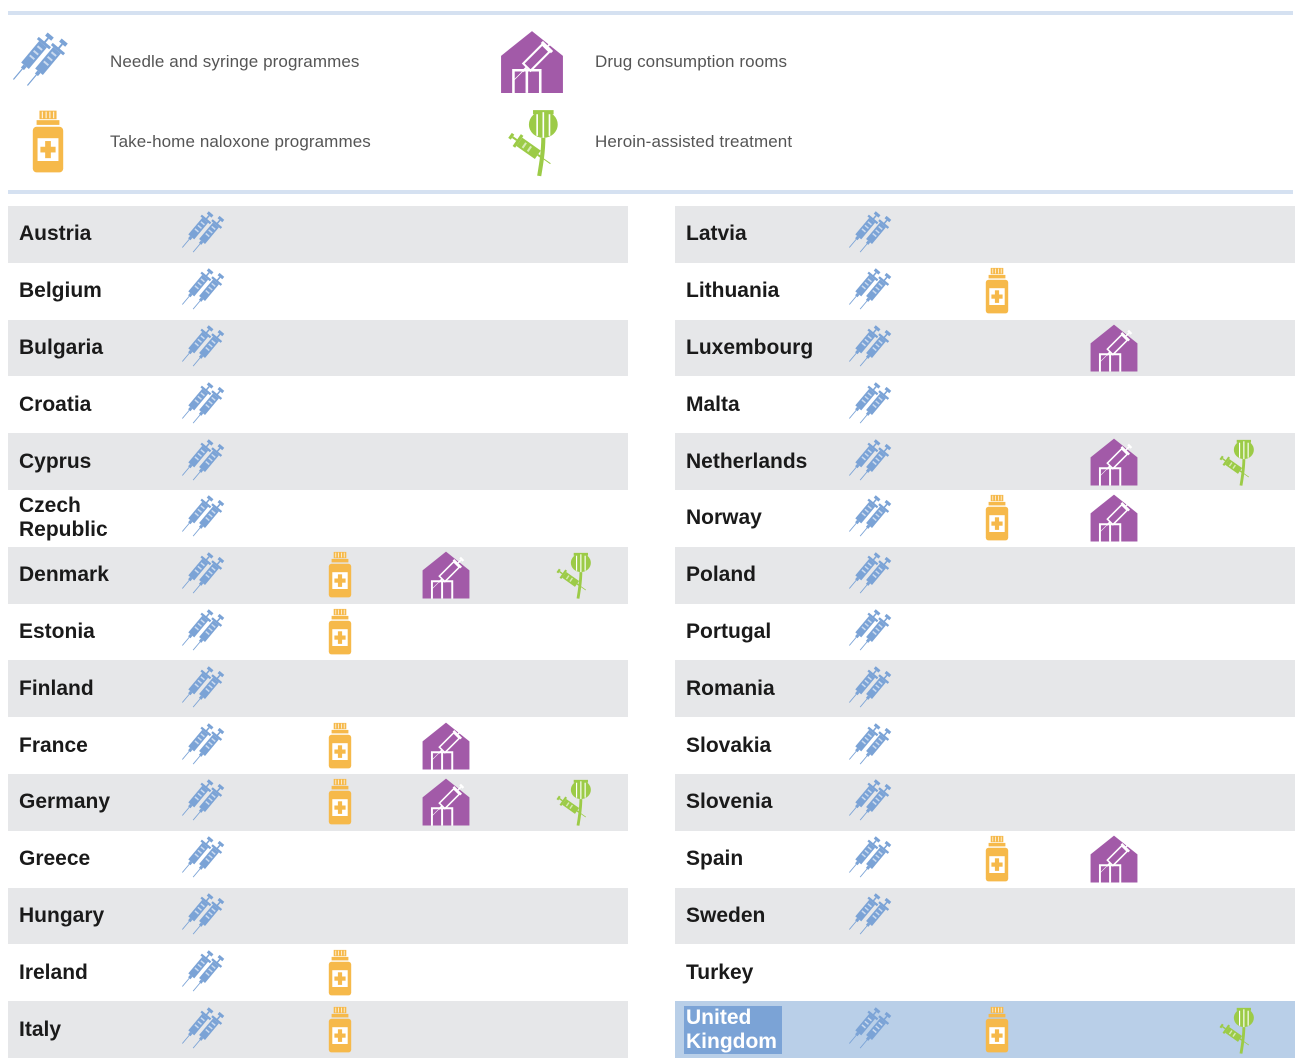 Image resolution: width=1295 pixels, height=1058 pixels. I want to click on country-name: Denmark, so click(64, 575).